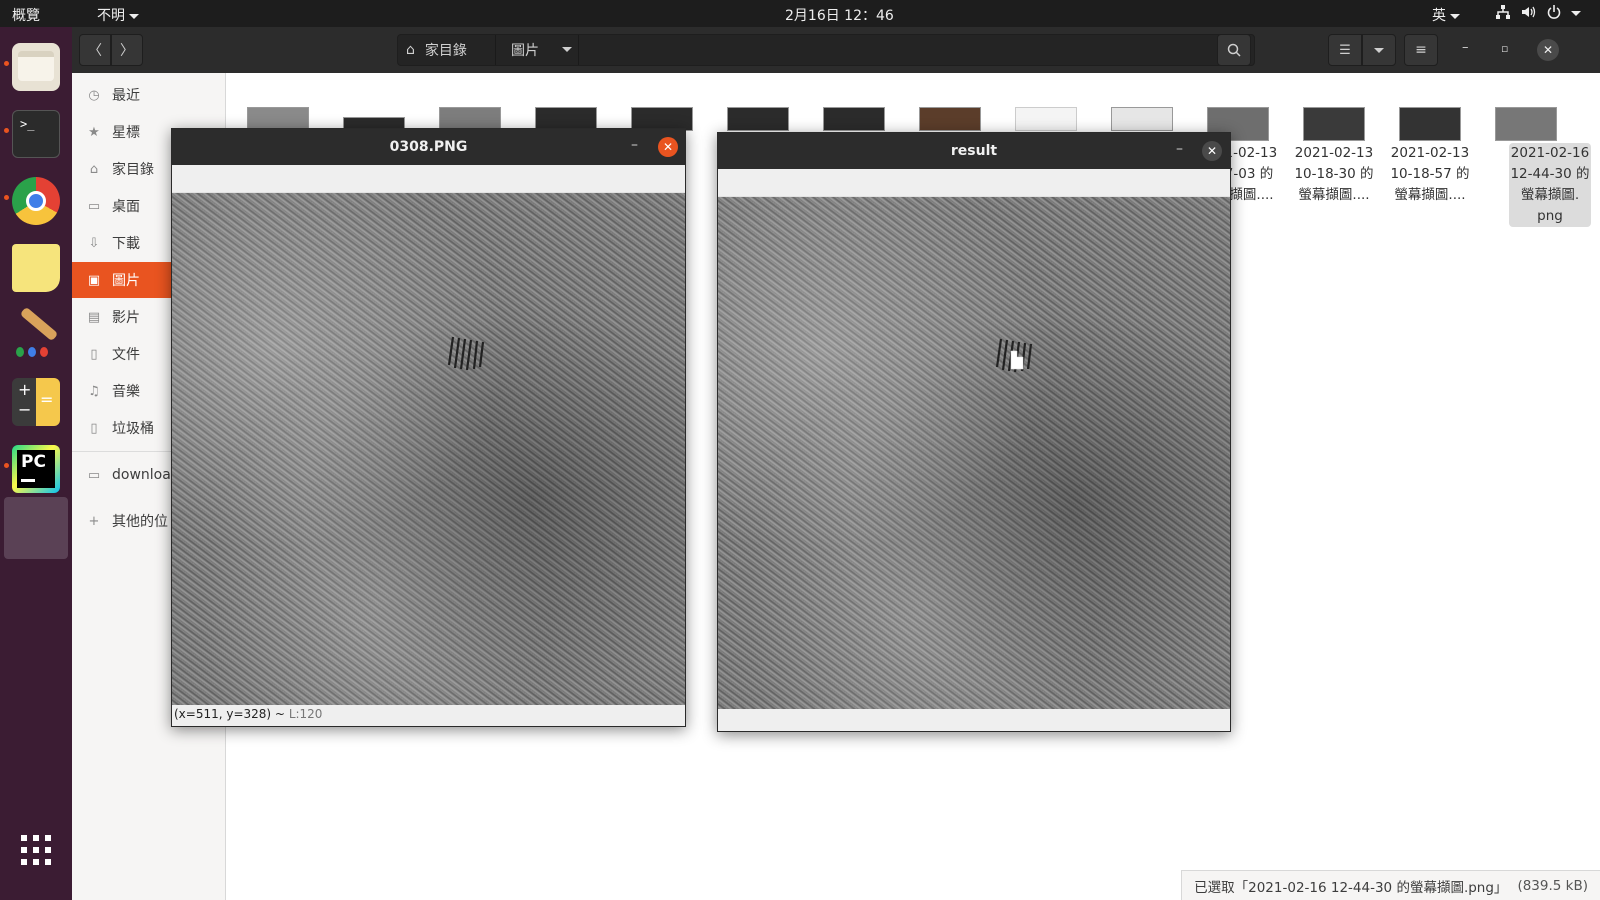 The width and height of the screenshot is (1600, 900). What do you see at coordinates (149, 95) in the screenshot?
I see `sidebar-item-recent: ◷ 最近` at bounding box center [149, 95].